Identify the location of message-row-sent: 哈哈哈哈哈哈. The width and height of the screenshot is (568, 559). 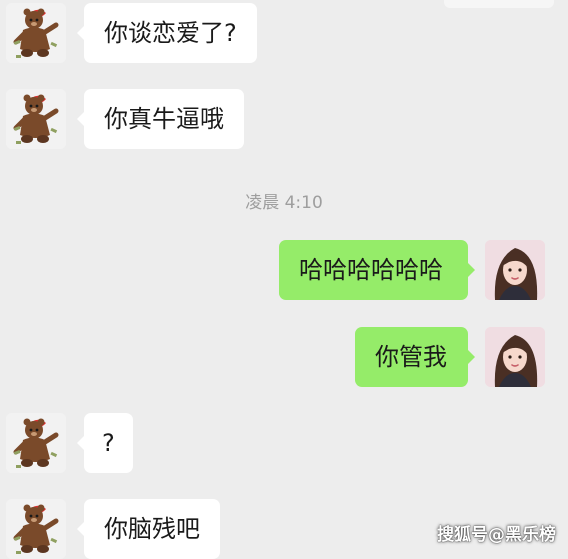
(284, 270).